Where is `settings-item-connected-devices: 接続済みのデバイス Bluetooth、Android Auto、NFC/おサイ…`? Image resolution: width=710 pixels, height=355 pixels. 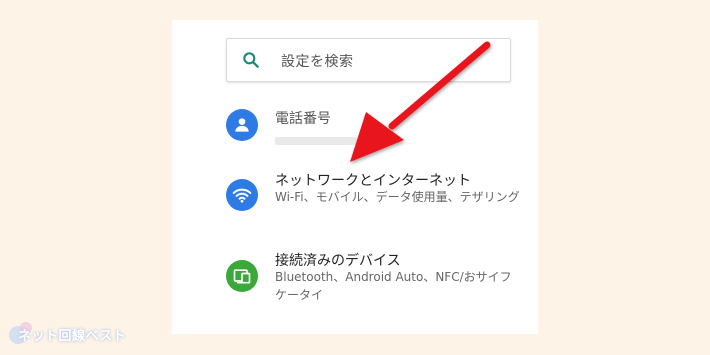
settings-item-connected-devices: 接続済みのデバイス Bluetooth、Android Auto、NFC/おサイ… is located at coordinates (376, 278).